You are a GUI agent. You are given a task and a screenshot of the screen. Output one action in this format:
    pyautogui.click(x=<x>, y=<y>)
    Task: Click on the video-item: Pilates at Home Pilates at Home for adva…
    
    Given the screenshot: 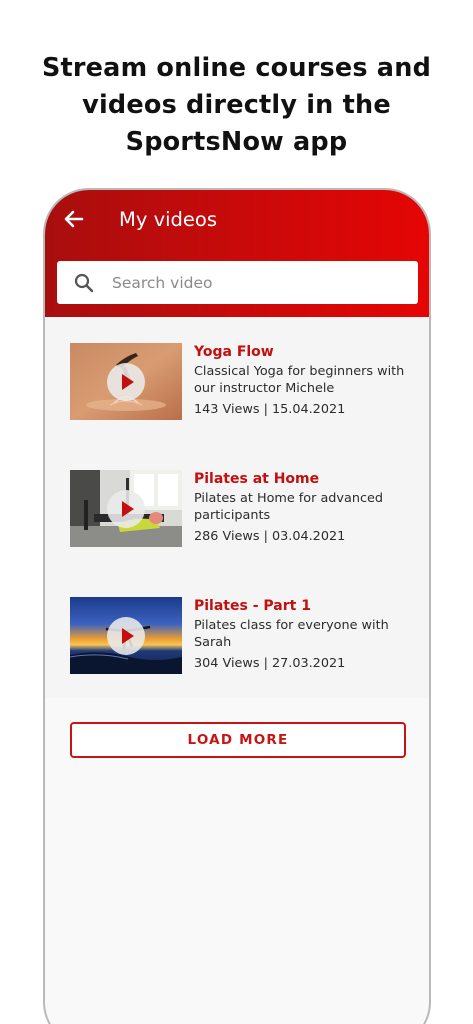 What is the action you would take?
    pyautogui.click(x=240, y=510)
    